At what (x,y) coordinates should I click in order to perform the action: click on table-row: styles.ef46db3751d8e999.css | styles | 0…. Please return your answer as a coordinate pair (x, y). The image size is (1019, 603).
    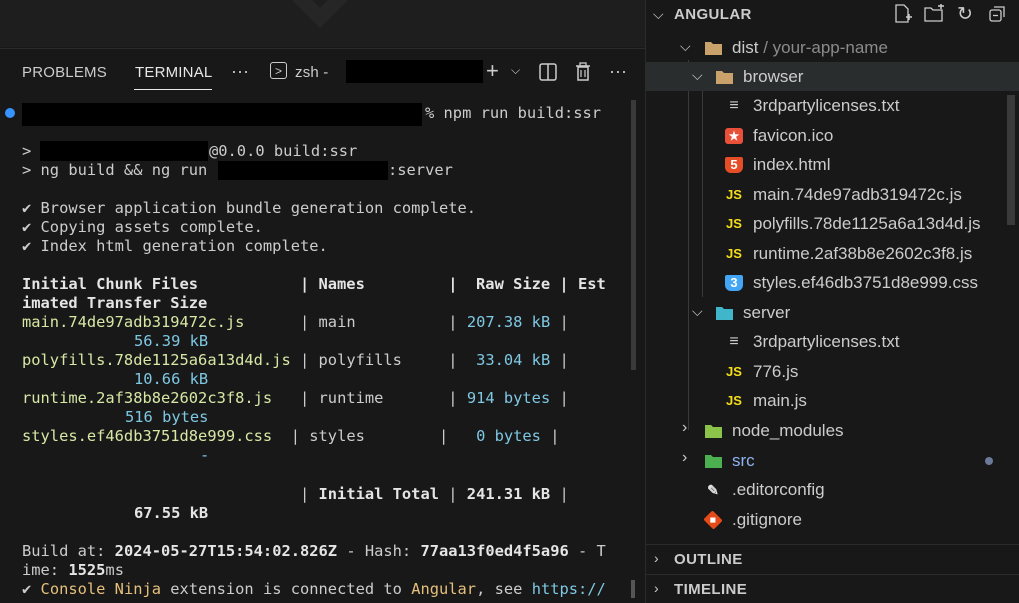
    Looking at the image, I should click on (291, 436).